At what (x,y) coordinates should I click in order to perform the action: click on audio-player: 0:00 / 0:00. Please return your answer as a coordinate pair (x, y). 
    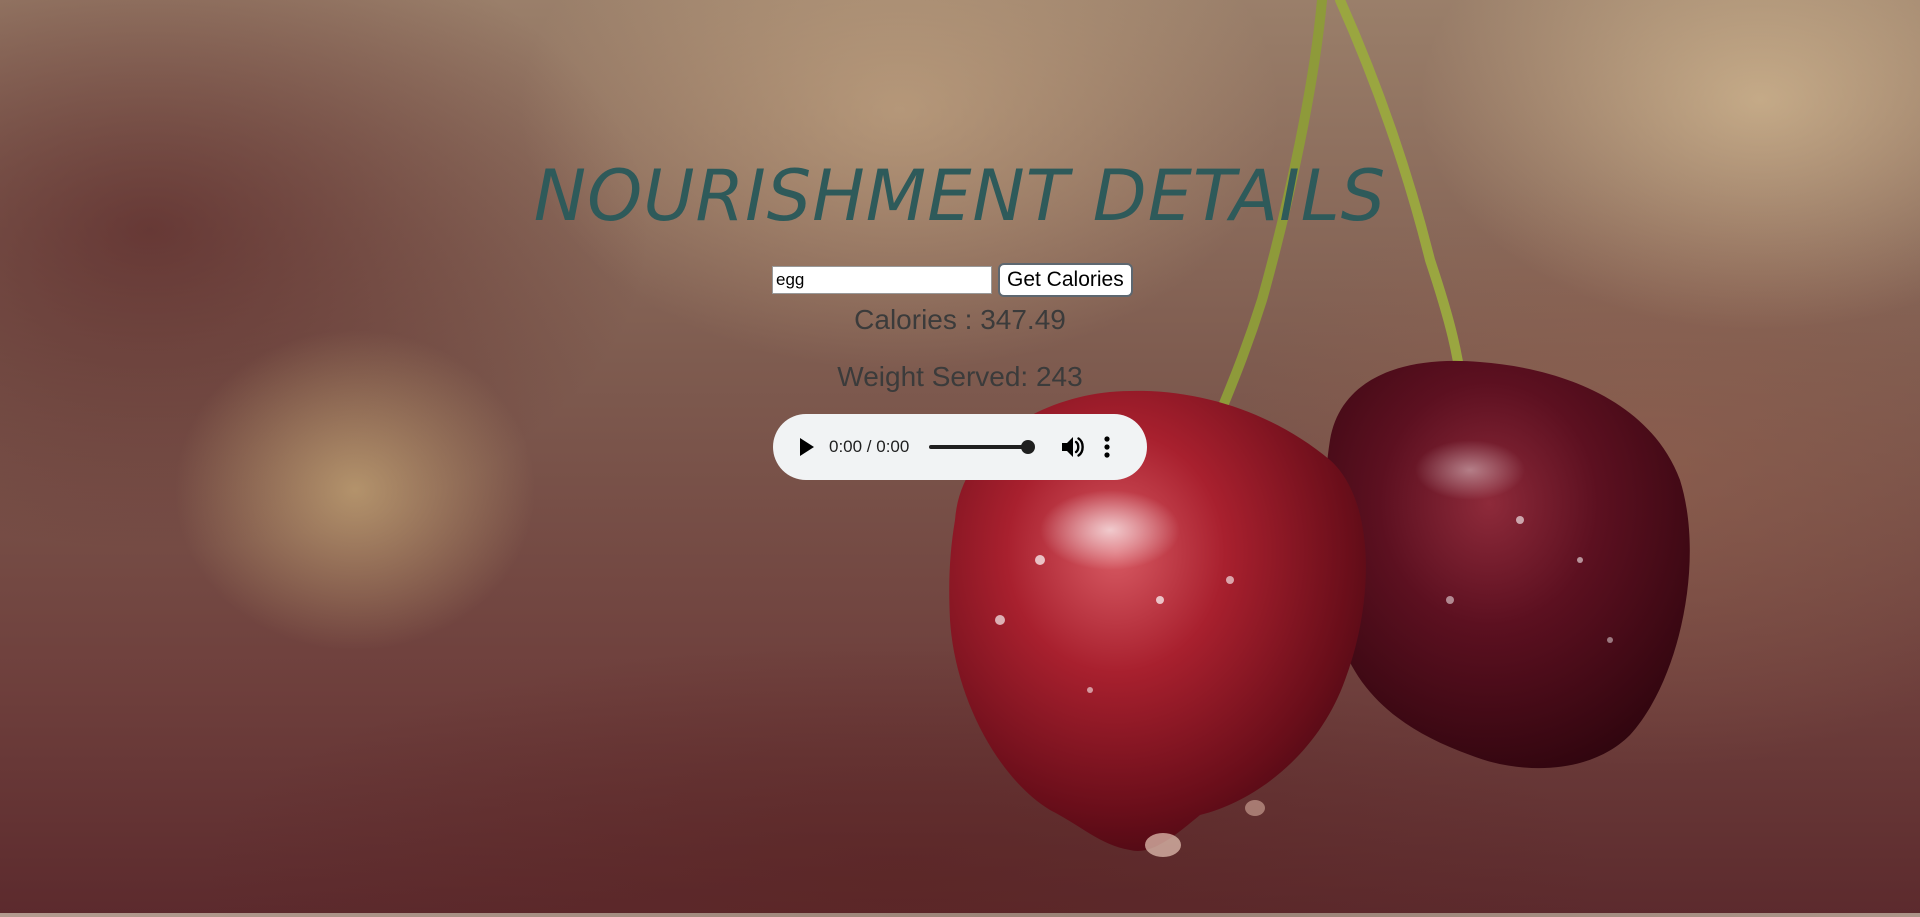
    Looking at the image, I should click on (960, 447).